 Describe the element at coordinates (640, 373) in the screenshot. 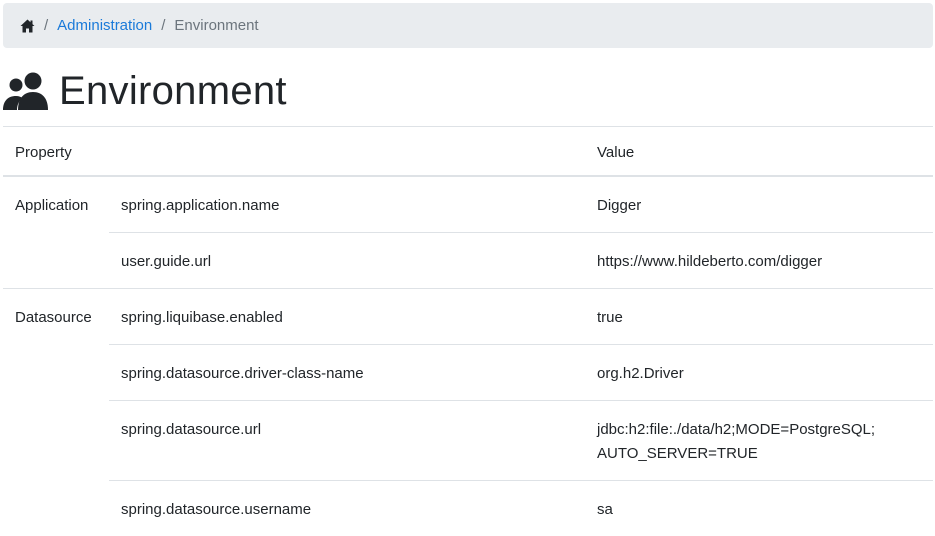

I see `property-value: org.h2.Driver` at that location.